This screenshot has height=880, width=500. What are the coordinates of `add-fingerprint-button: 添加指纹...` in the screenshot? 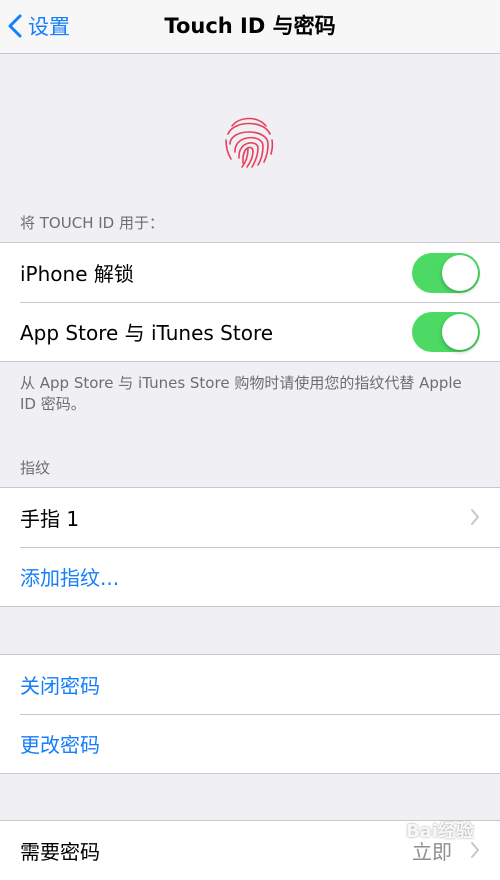 It's located at (250, 576).